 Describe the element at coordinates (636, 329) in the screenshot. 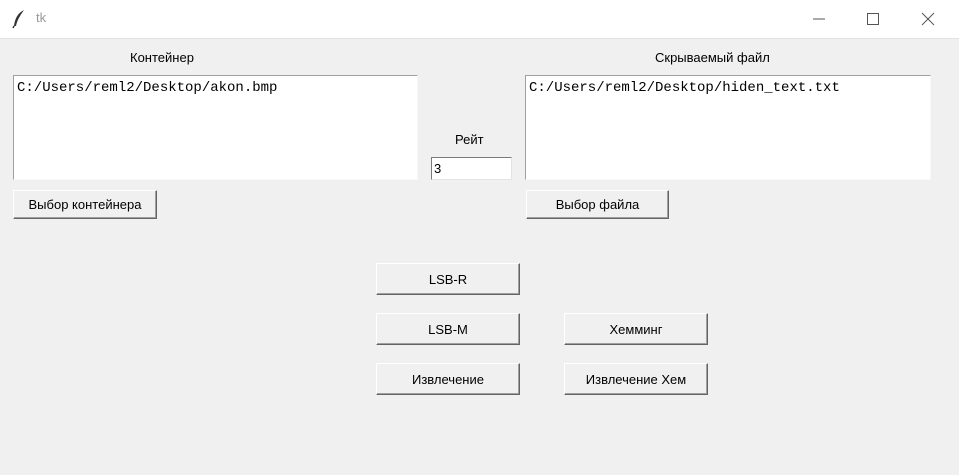

I see `hamming-button: Хемминг` at that location.